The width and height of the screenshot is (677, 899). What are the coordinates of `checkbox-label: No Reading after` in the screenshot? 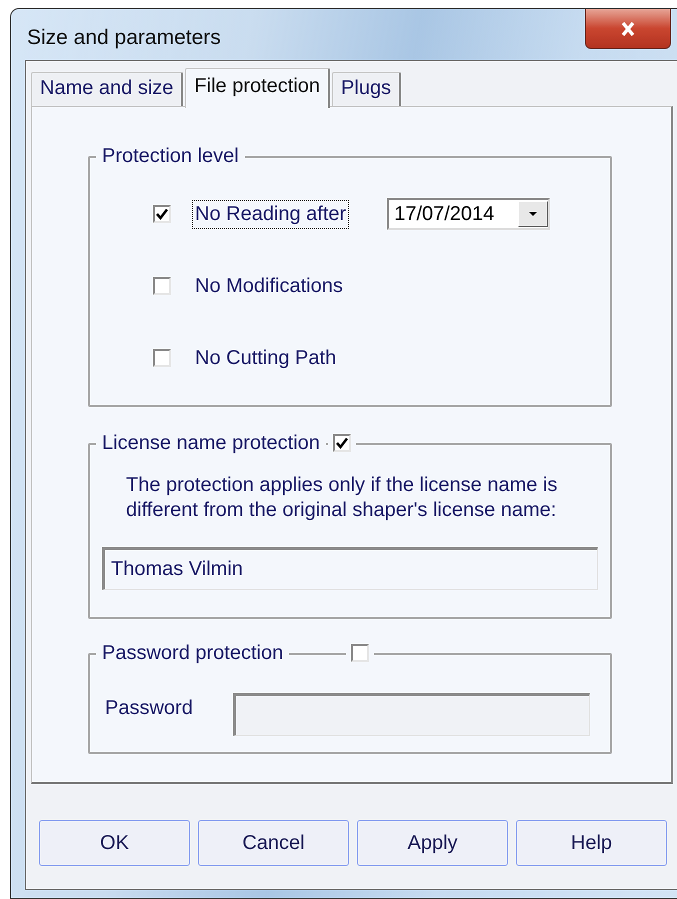 It's located at (271, 214).